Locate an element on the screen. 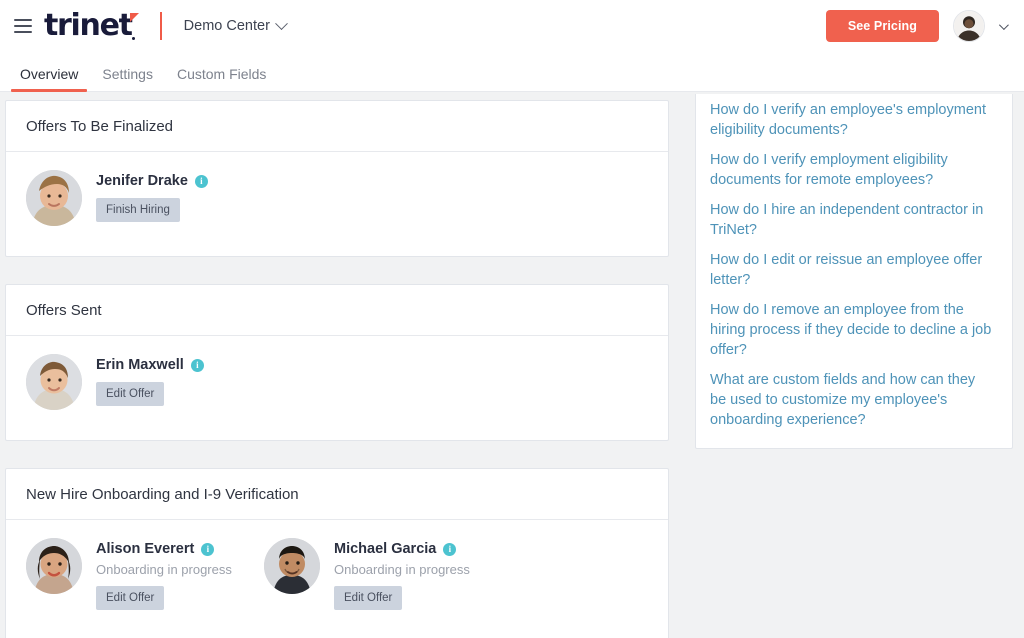  see-pricing-button: See Pricing is located at coordinates (882, 26).